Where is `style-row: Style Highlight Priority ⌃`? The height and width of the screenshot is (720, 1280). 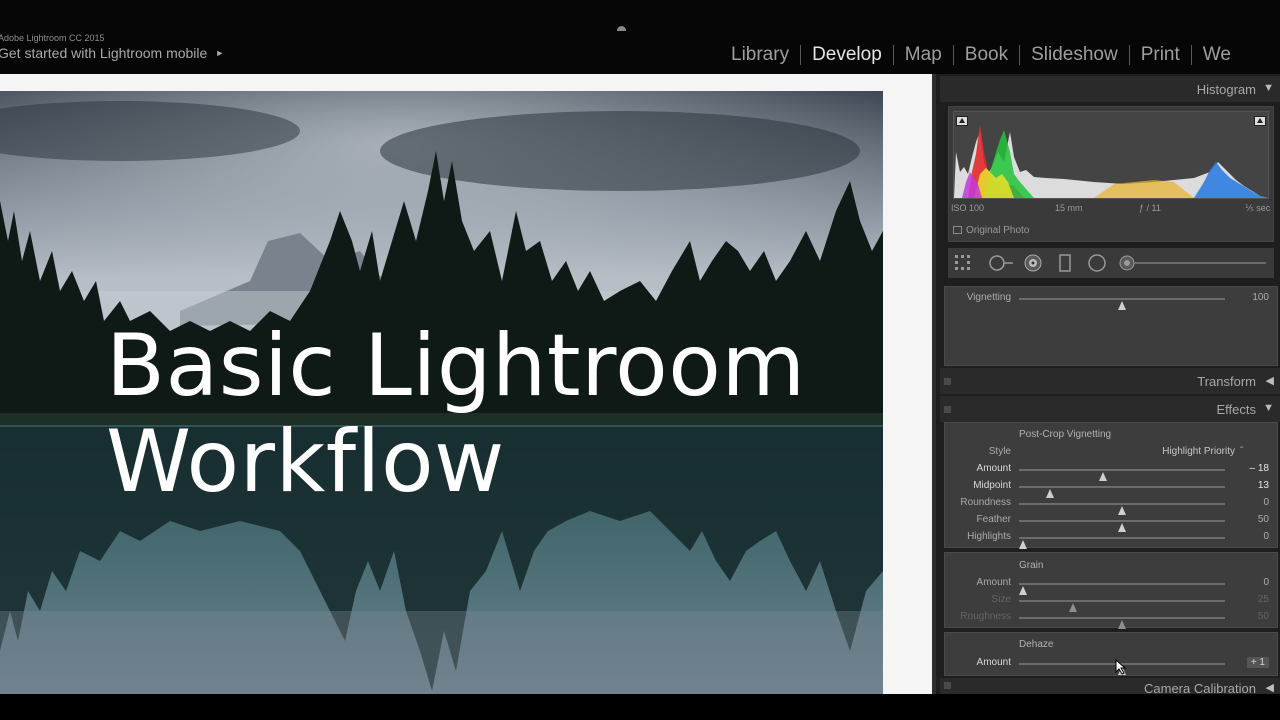
style-row: Style Highlight Priority ⌃ is located at coordinates (1112, 452).